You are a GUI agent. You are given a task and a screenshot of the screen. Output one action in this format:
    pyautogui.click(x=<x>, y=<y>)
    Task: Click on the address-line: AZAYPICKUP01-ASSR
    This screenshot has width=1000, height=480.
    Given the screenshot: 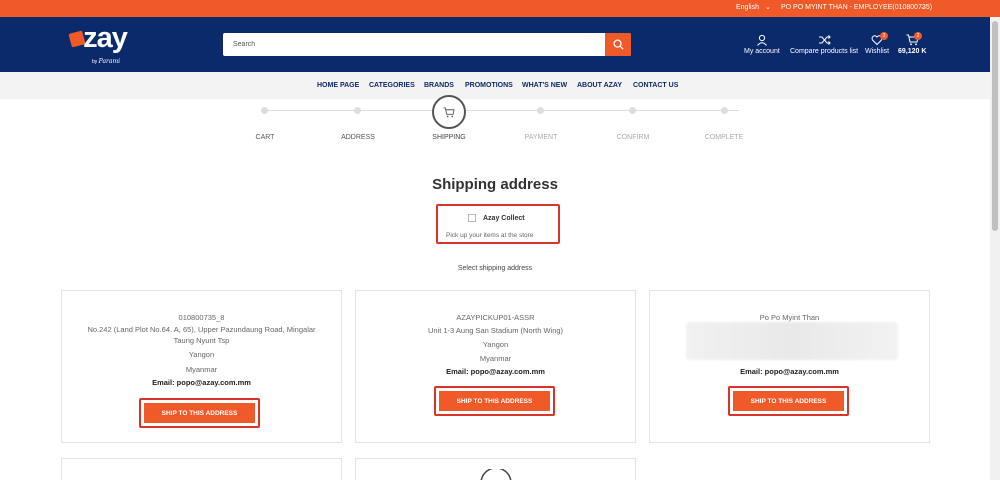 What is the action you would take?
    pyautogui.click(x=495, y=317)
    